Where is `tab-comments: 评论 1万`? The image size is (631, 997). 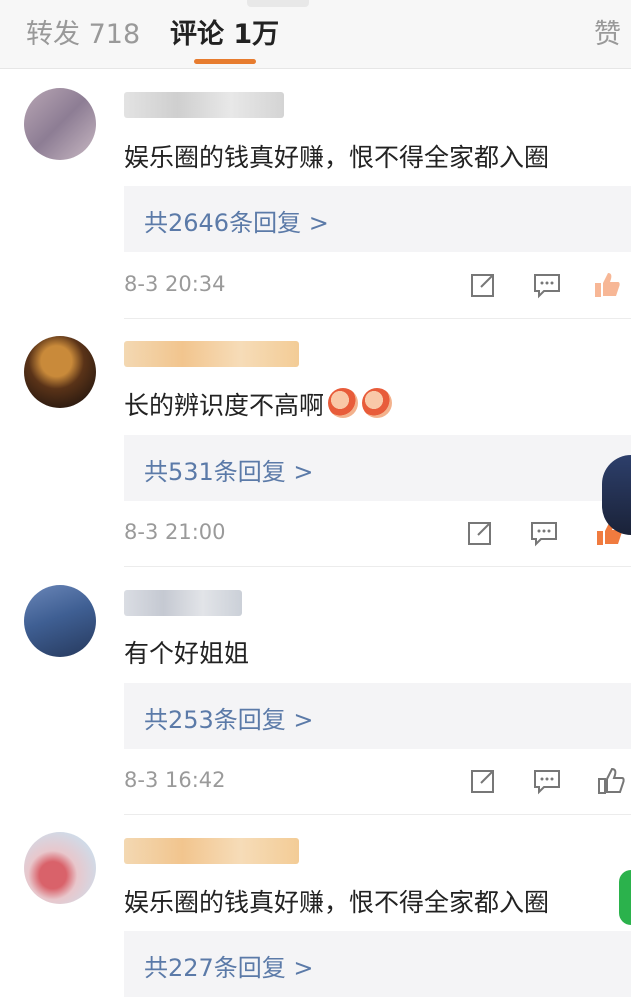
tab-comments: 评论 1万 is located at coordinates (224, 31).